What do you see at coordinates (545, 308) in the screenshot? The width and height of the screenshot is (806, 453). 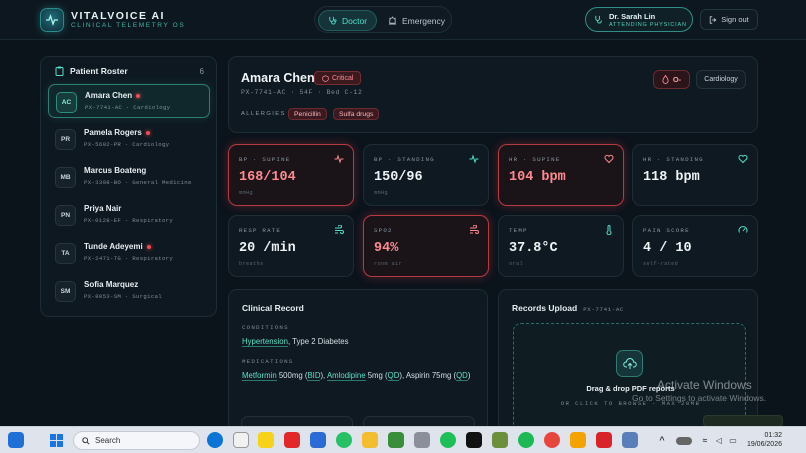 I see `upload-title-label: Records Upload` at bounding box center [545, 308].